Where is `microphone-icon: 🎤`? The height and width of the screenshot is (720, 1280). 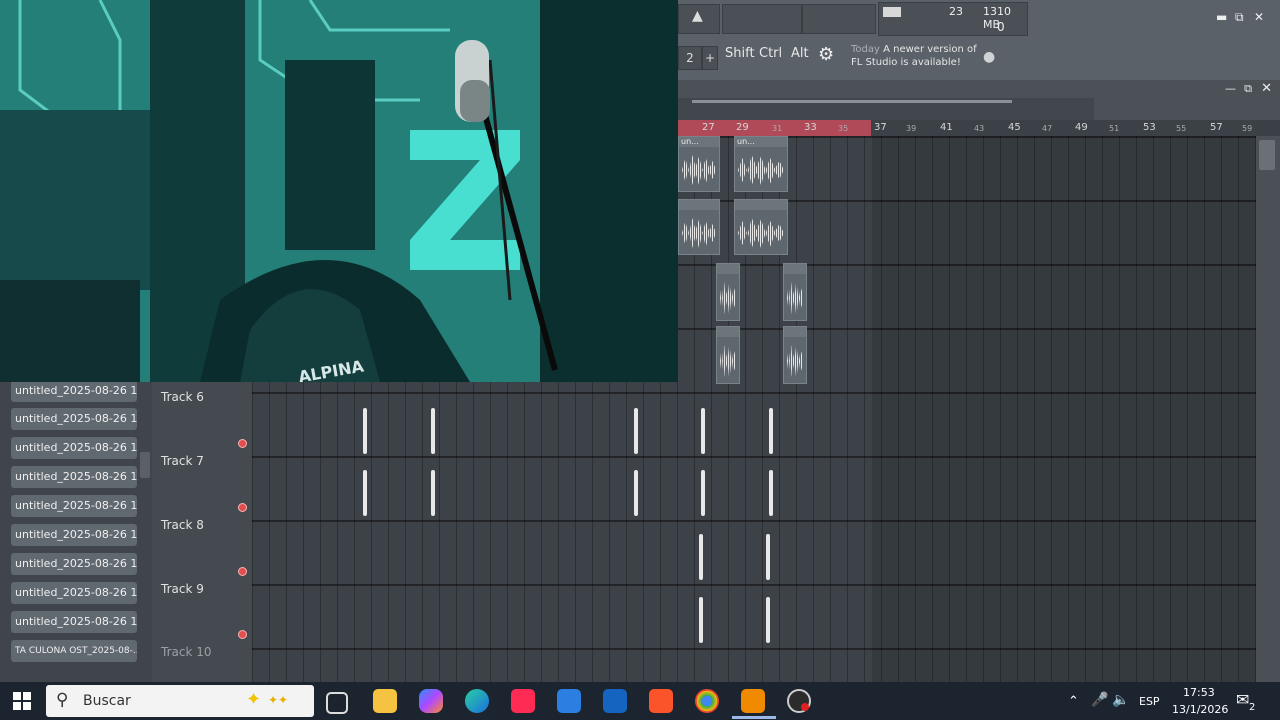
microphone-icon: 🎤 is located at coordinates (1099, 700).